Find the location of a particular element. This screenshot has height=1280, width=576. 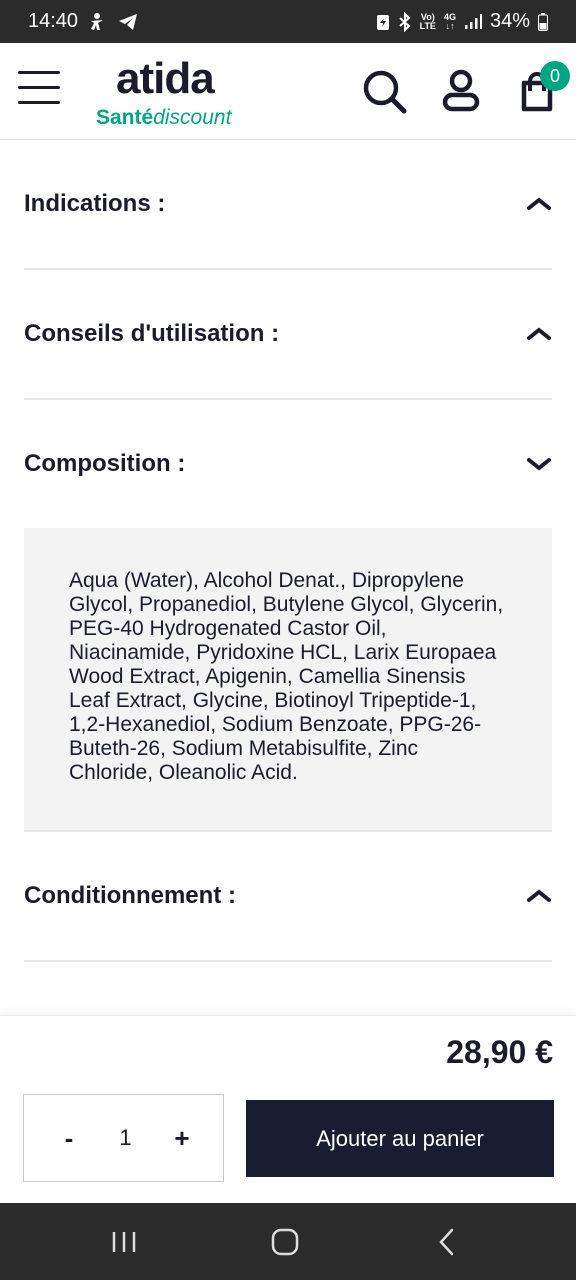

status-time: 14:40 is located at coordinates (53, 21).